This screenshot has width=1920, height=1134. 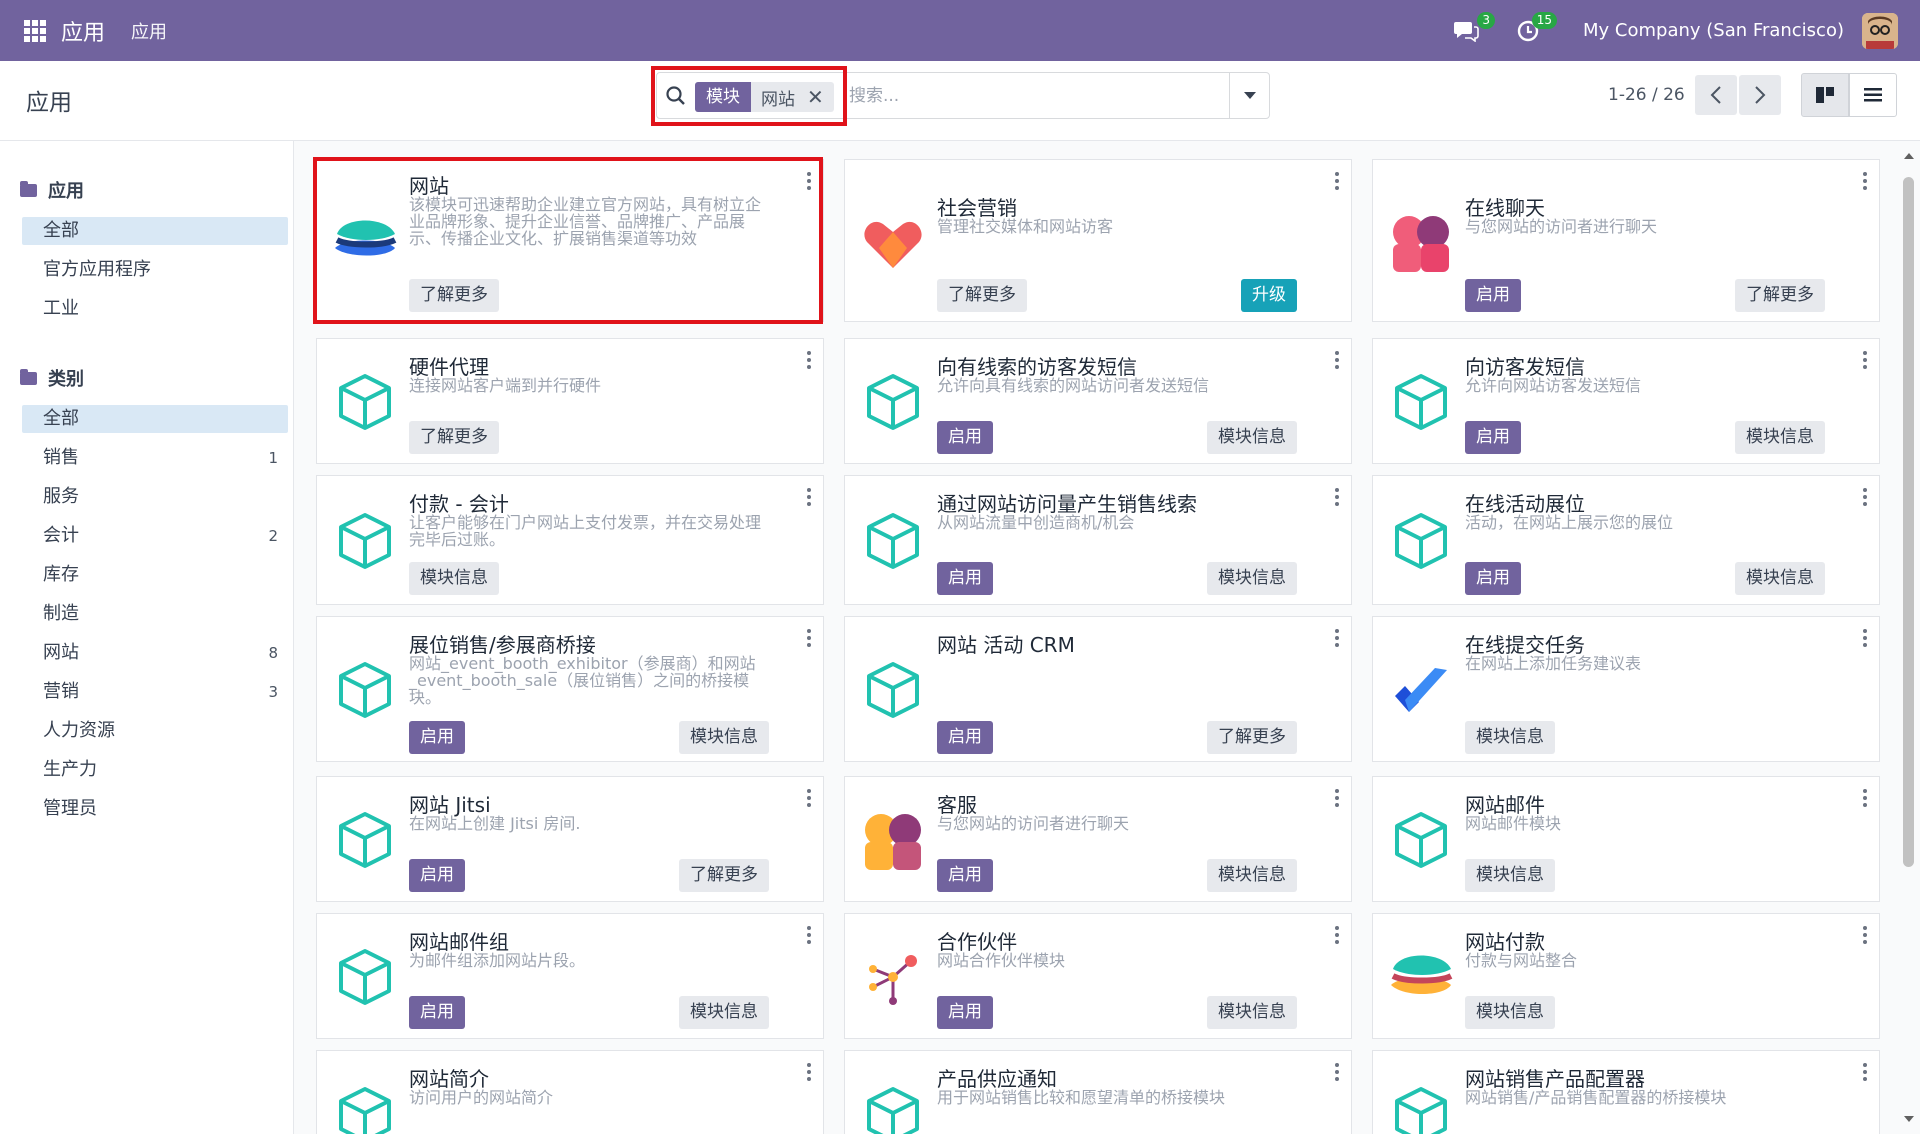 I want to click on sidebar-category-item: 营销 3, so click(x=155, y=692).